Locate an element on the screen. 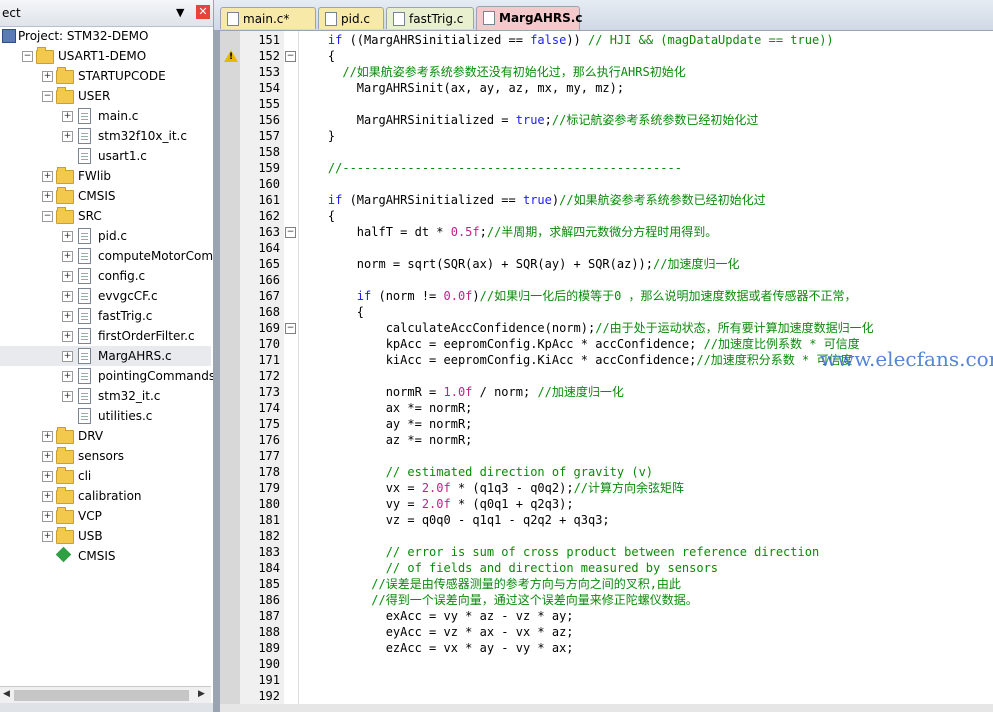 This screenshot has width=993, height=712. tree-item: + main.c is located at coordinates (105, 116).